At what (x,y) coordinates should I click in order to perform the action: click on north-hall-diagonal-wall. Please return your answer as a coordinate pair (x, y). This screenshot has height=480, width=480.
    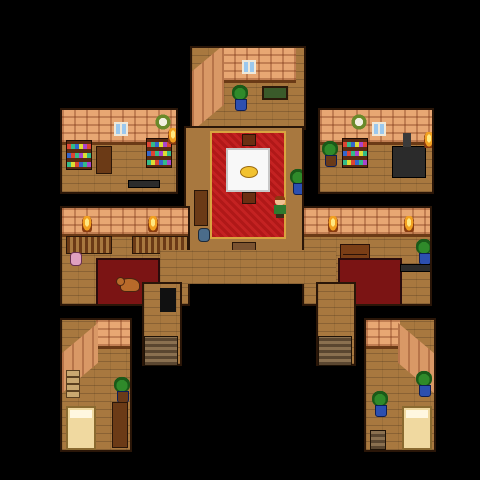
    Looking at the image, I should click on (208, 88).